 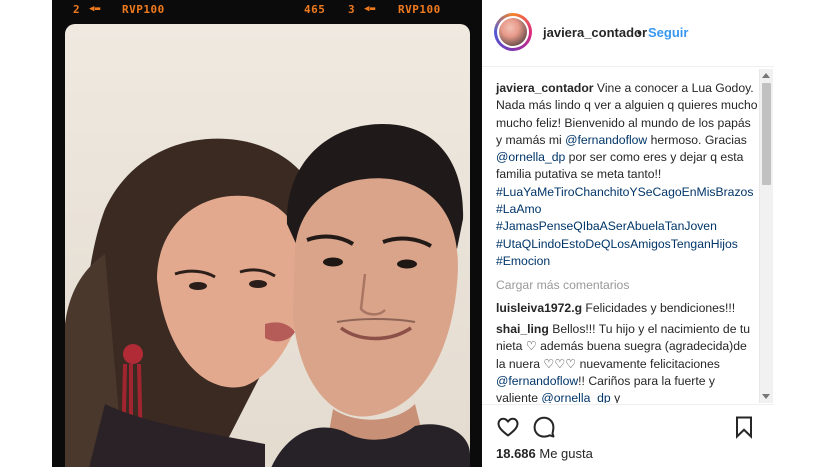 I want to click on hashtag-link: #JamasPenseQIbaASerAbuelaTanJoven, so click(x=606, y=226).